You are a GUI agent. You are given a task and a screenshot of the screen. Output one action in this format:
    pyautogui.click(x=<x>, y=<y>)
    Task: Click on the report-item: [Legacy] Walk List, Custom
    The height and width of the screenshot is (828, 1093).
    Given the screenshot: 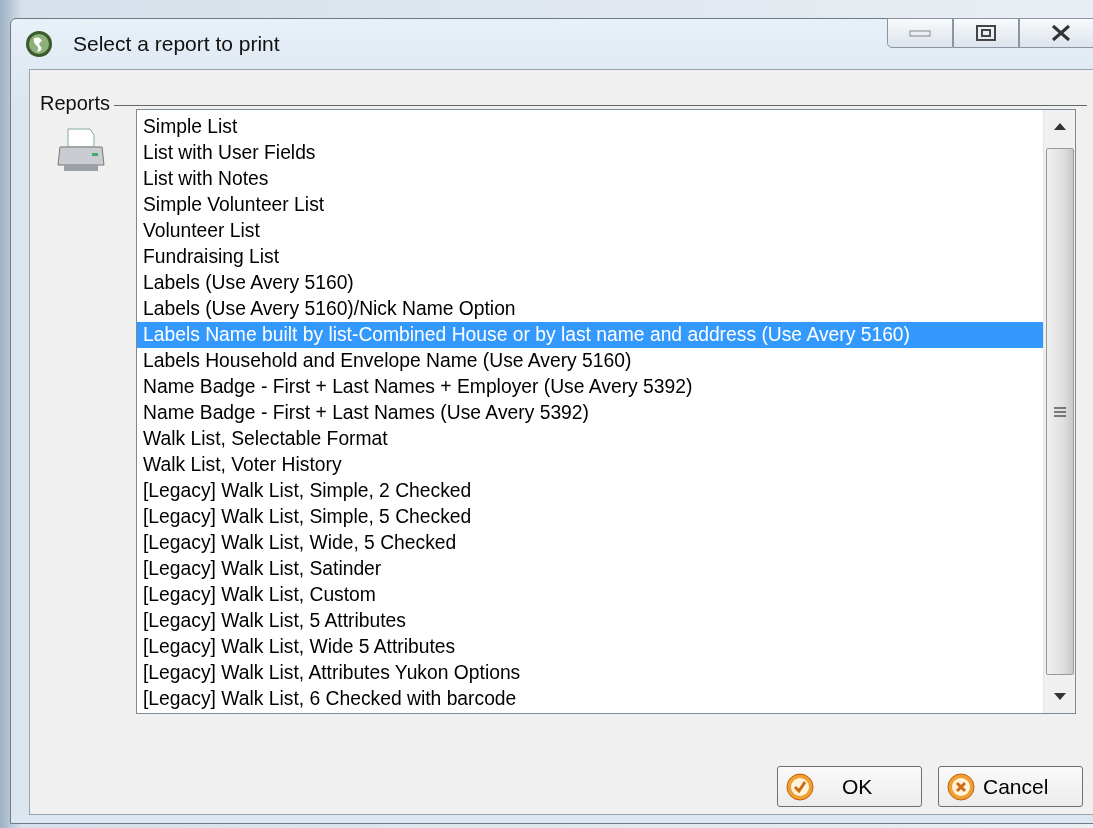 What is the action you would take?
    pyautogui.click(x=590, y=595)
    